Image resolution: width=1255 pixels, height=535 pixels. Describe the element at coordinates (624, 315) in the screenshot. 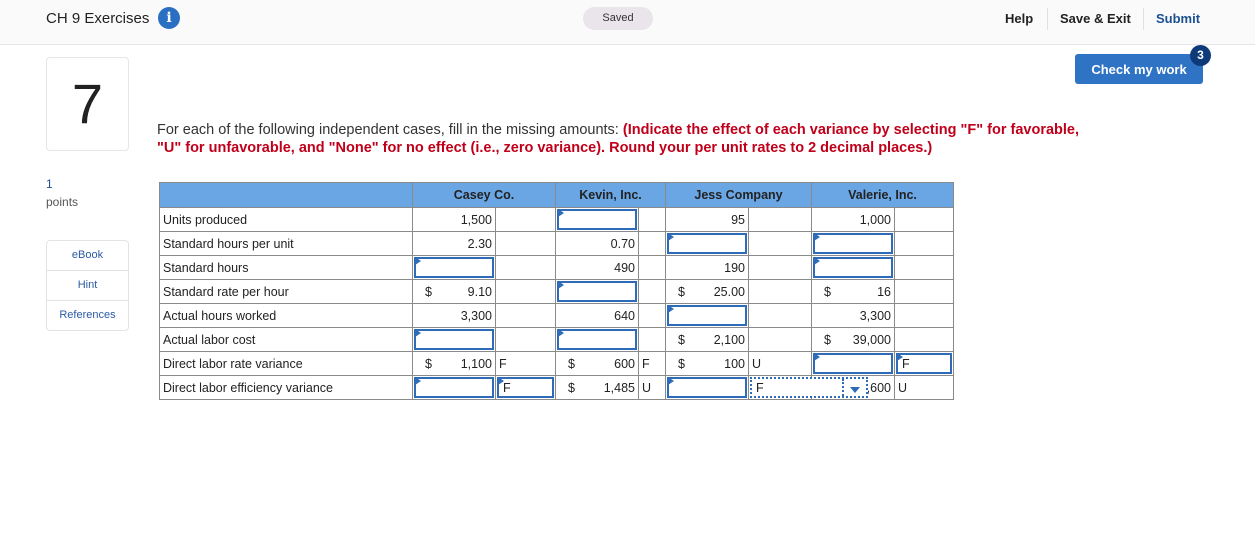

I see `amount-value: 640` at that location.